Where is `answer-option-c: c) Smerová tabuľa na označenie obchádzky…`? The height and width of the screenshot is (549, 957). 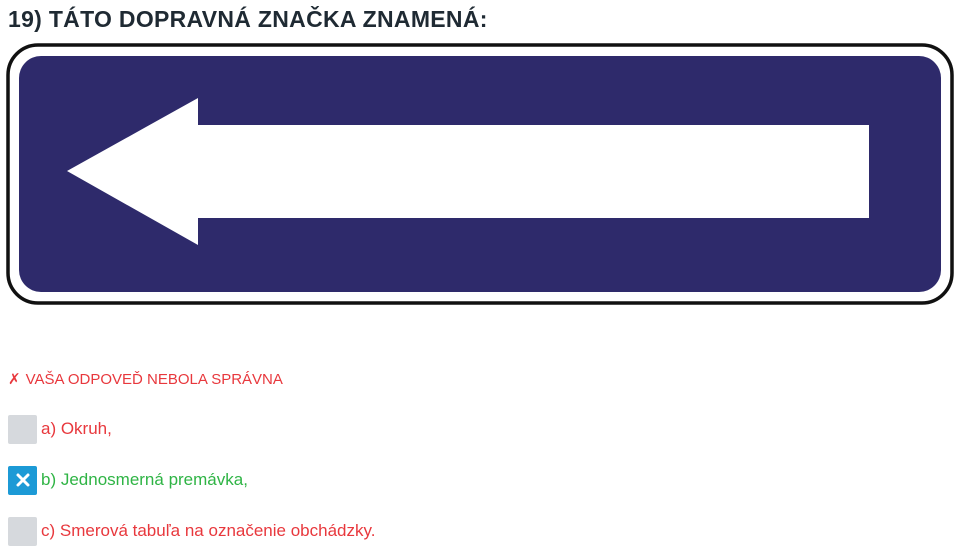
answer-option-c: c) Smerová tabuľa na označenie obchádzky… is located at coordinates (192, 531).